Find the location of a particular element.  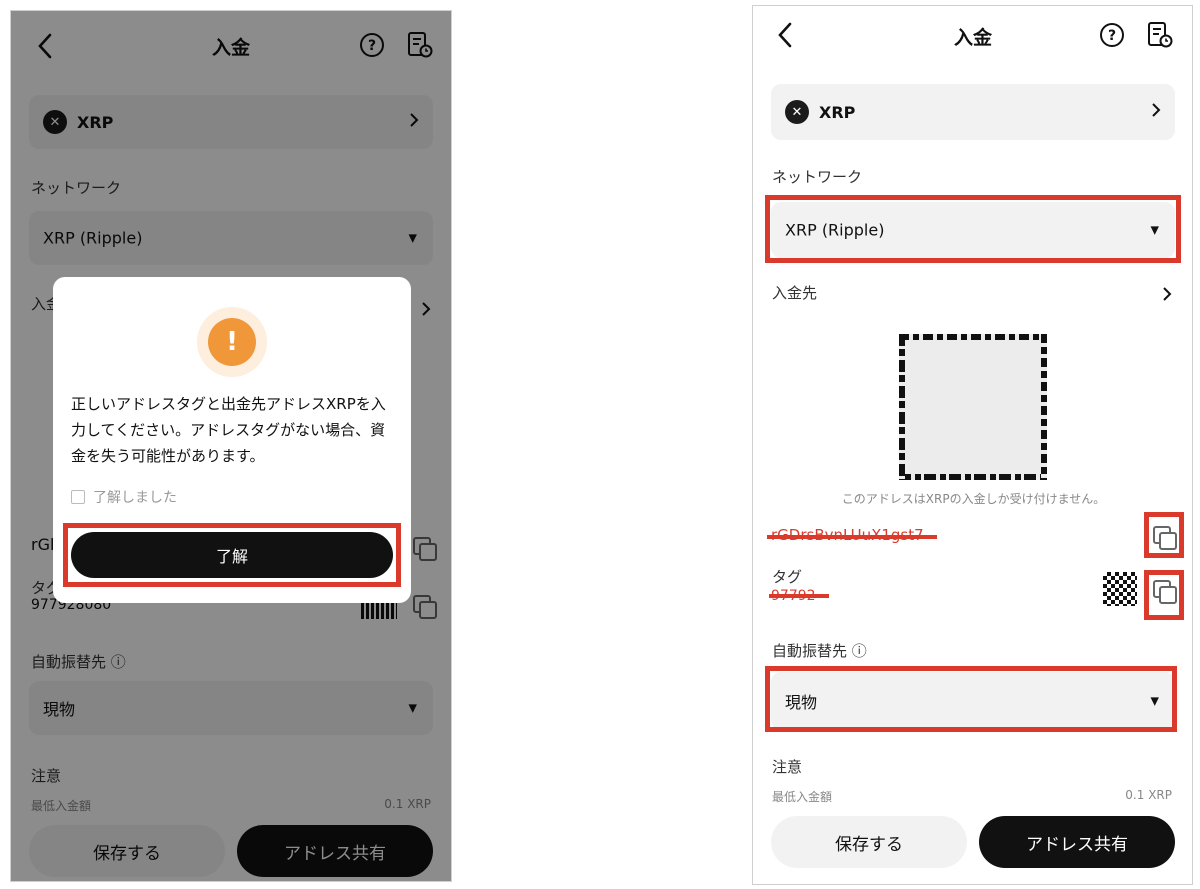

acknowledge-checkbox: 了解しました is located at coordinates (124, 497).